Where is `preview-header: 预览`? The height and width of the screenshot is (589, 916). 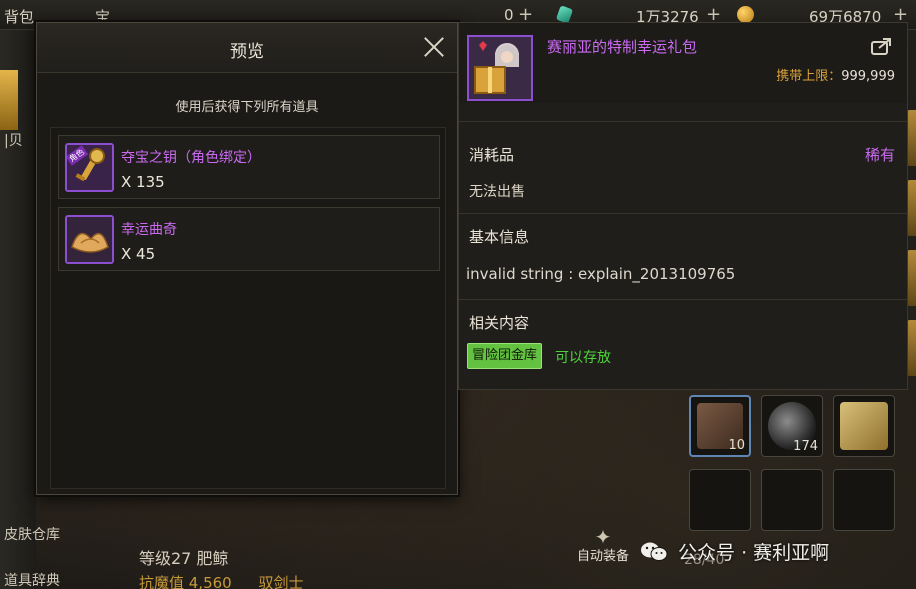
preview-header: 预览 is located at coordinates (247, 48).